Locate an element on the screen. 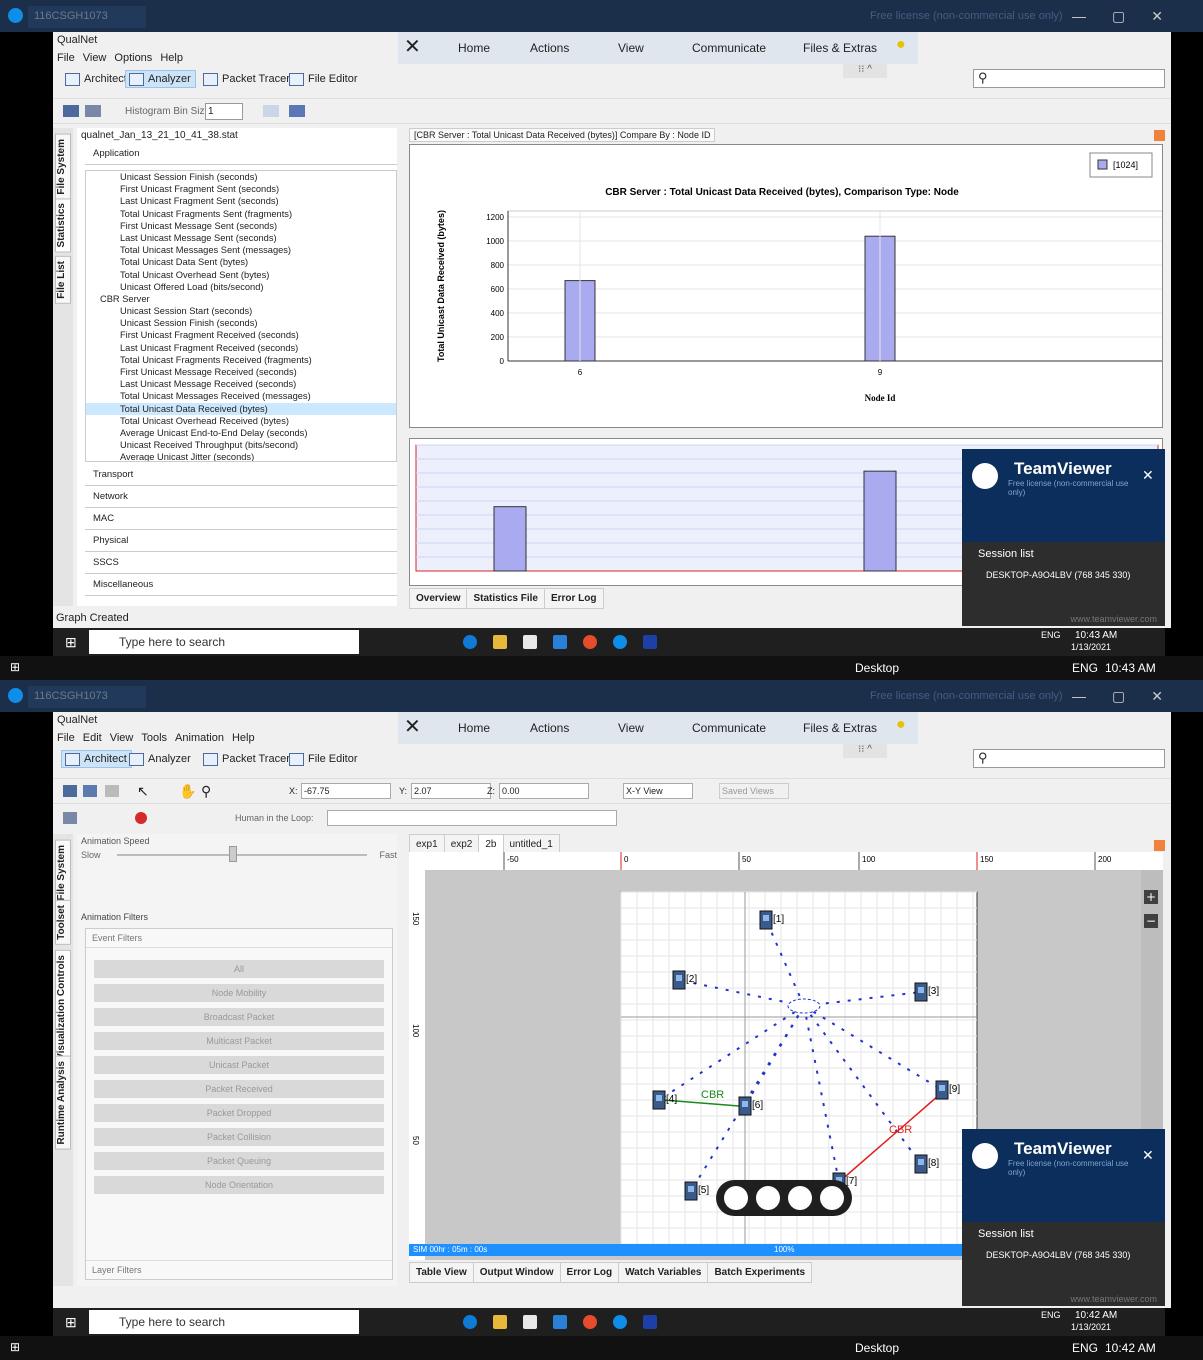  metric-item: Last Unicast Fragment Sent (seconds) is located at coordinates (241, 201).